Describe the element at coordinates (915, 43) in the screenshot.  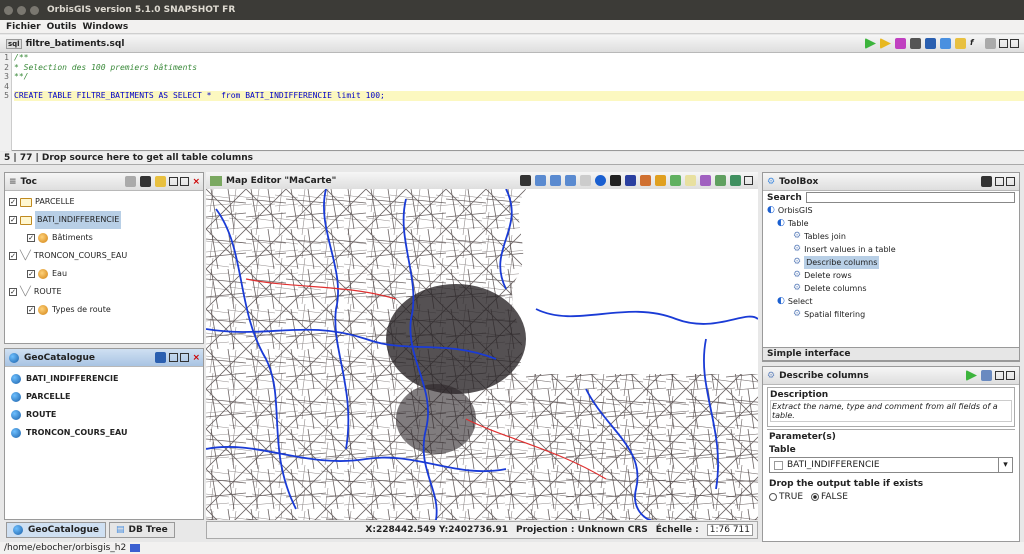
I see `find-icon` at that location.